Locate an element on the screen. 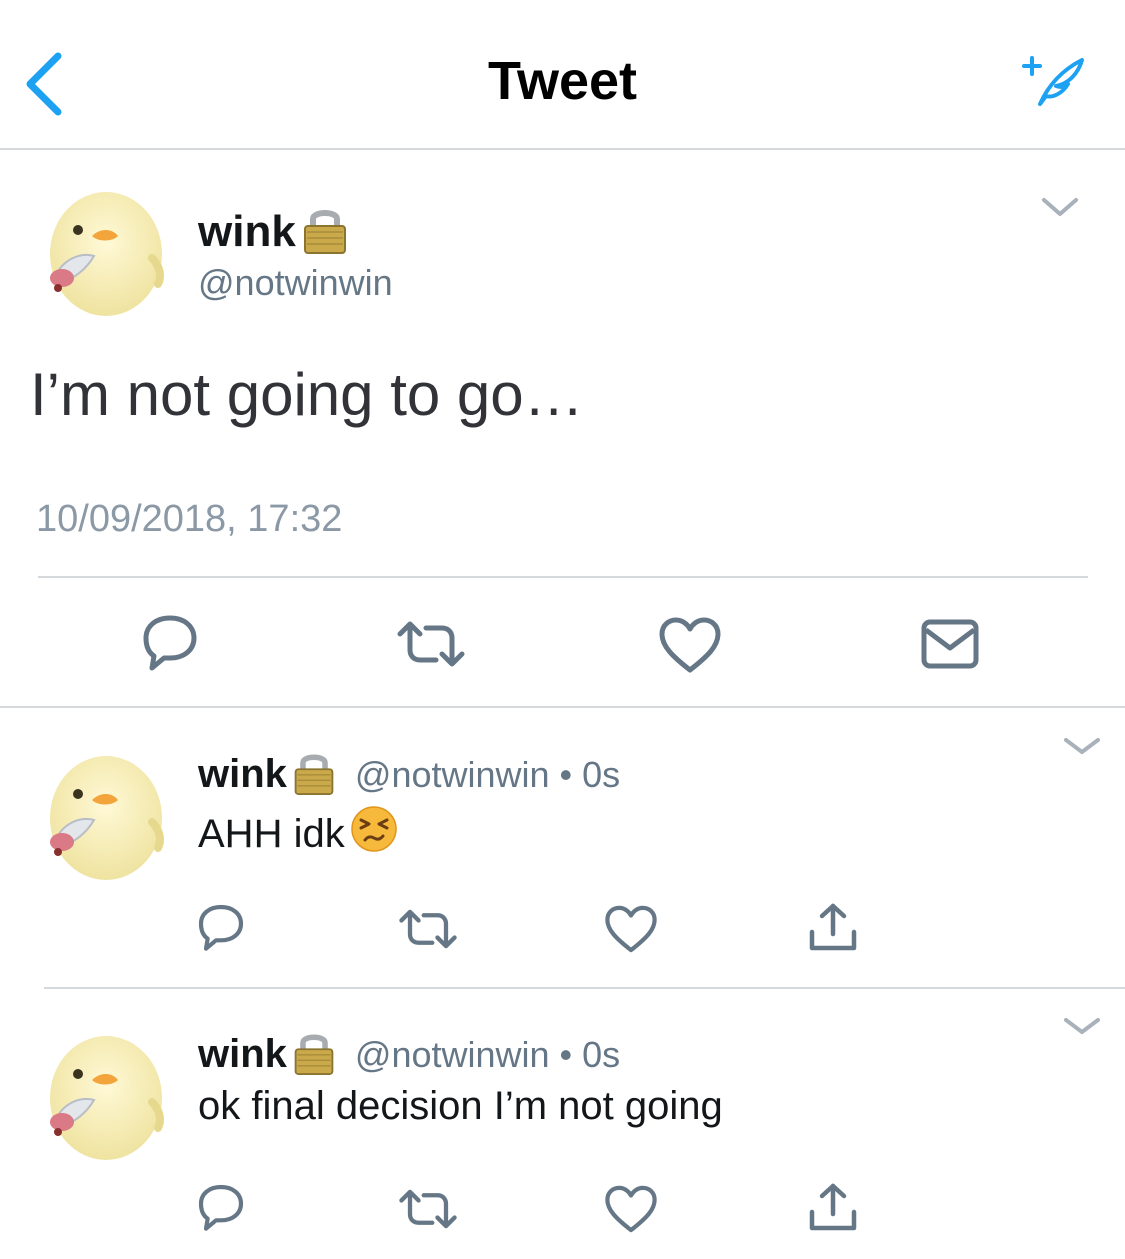 This screenshot has height=1259, width=1125. tweet-text-row: ok final decision I’m not going is located at coordinates (460, 1106).